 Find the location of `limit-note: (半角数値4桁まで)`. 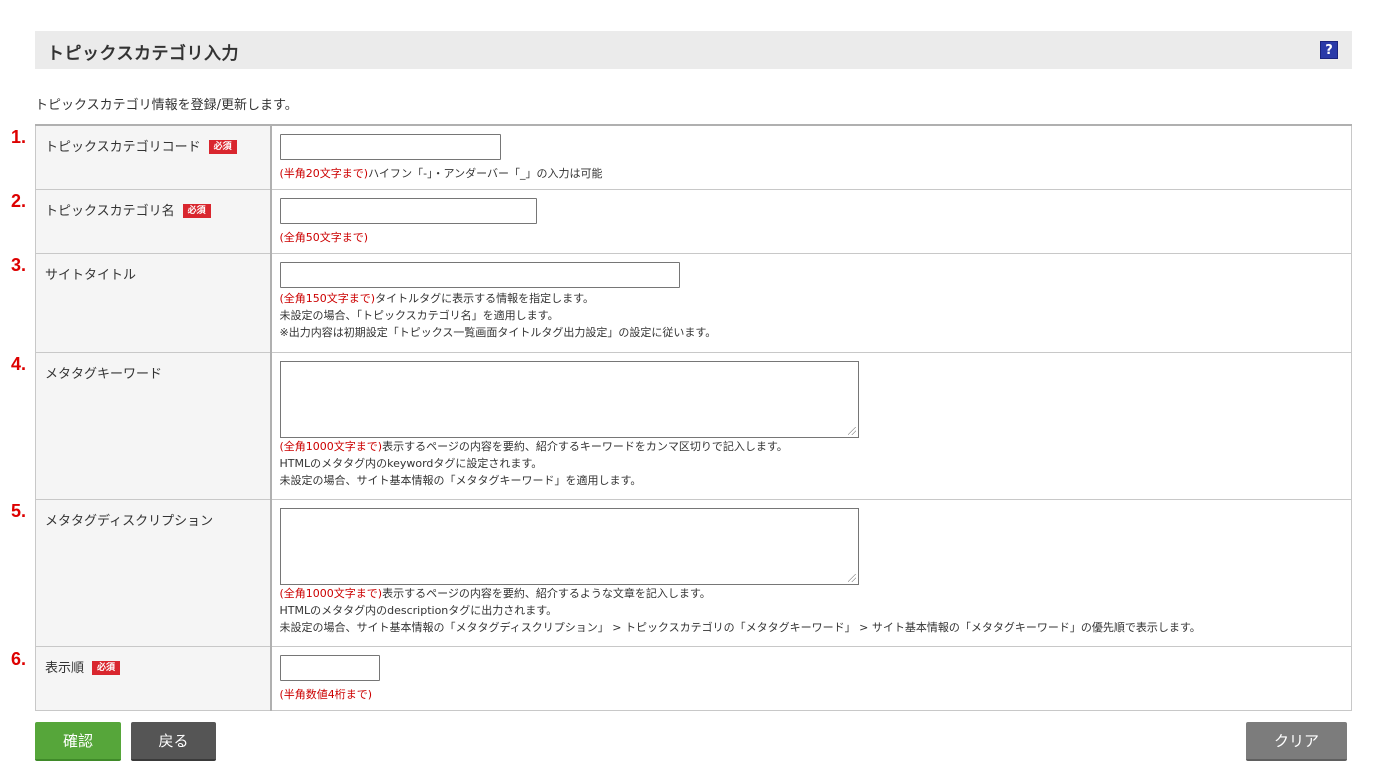

limit-note: (半角数値4桁まで) is located at coordinates (326, 694).